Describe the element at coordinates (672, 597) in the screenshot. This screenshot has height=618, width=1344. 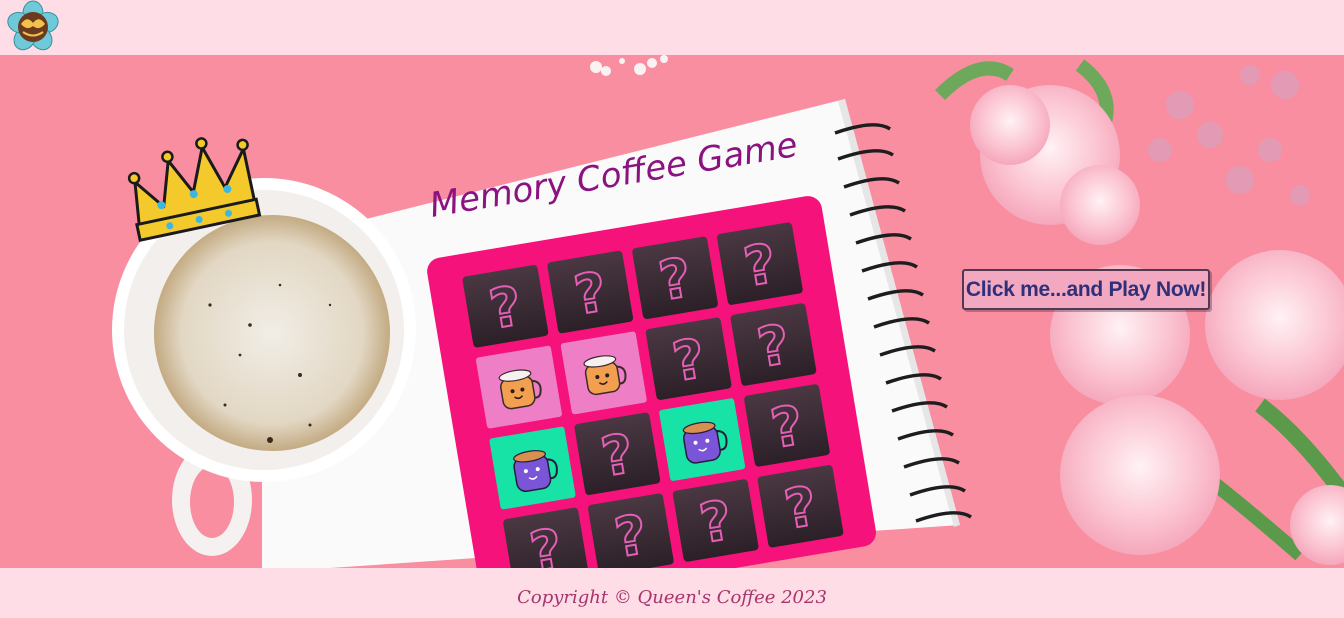
I see `copyright-text: Copyright © Queen's Coffee 2023` at that location.